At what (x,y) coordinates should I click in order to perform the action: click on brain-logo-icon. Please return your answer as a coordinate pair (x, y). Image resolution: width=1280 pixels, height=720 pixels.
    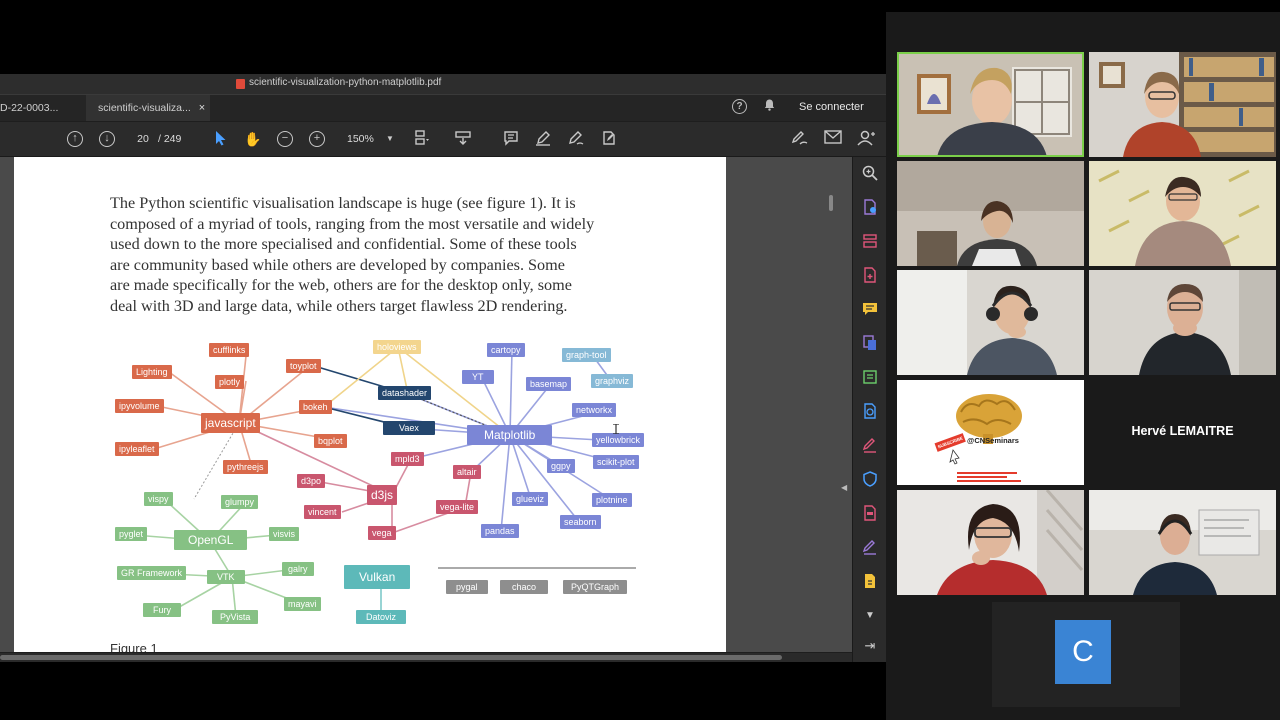
    Looking at the image, I should click on (990, 432).